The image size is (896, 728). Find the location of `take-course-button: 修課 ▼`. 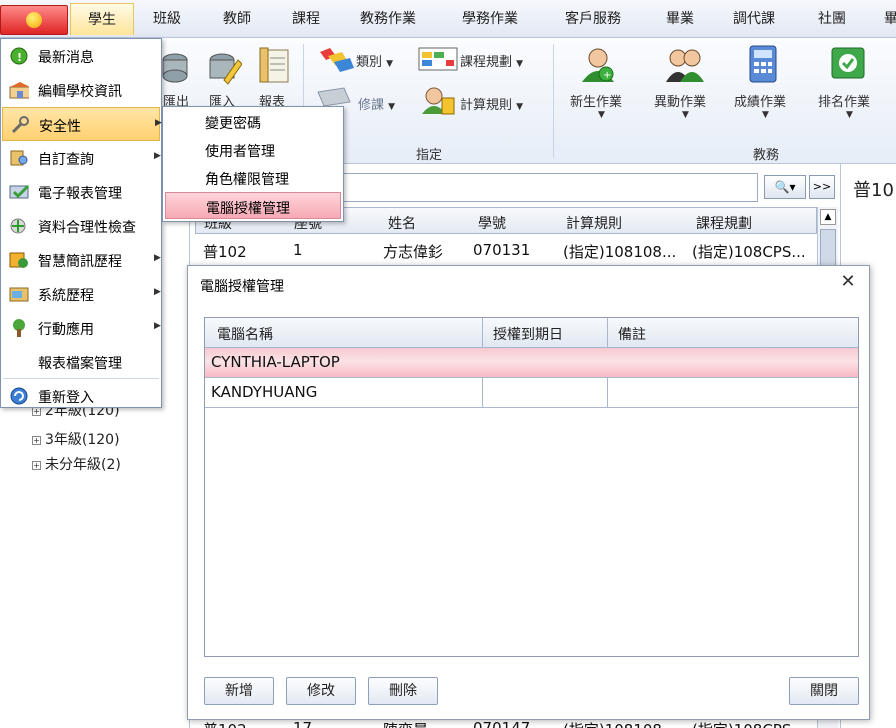

take-course-button: 修課 ▼ is located at coordinates (376, 103).